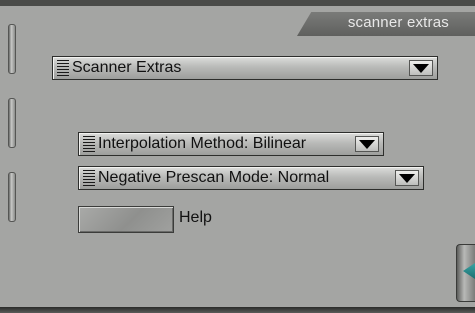  Describe the element at coordinates (237, 310) in the screenshot. I see `panel-bottom-edge` at that location.